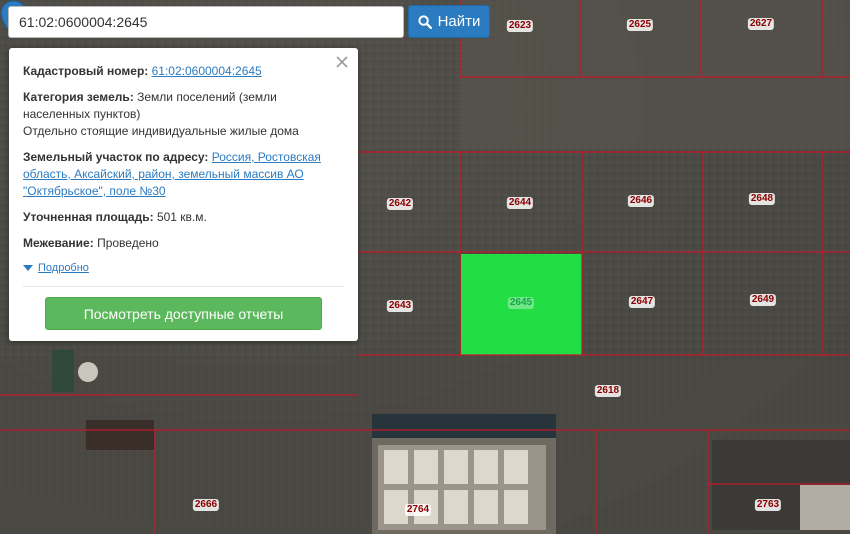 This screenshot has height=534, width=850. I want to click on survey-value: Проведено, so click(128, 243).